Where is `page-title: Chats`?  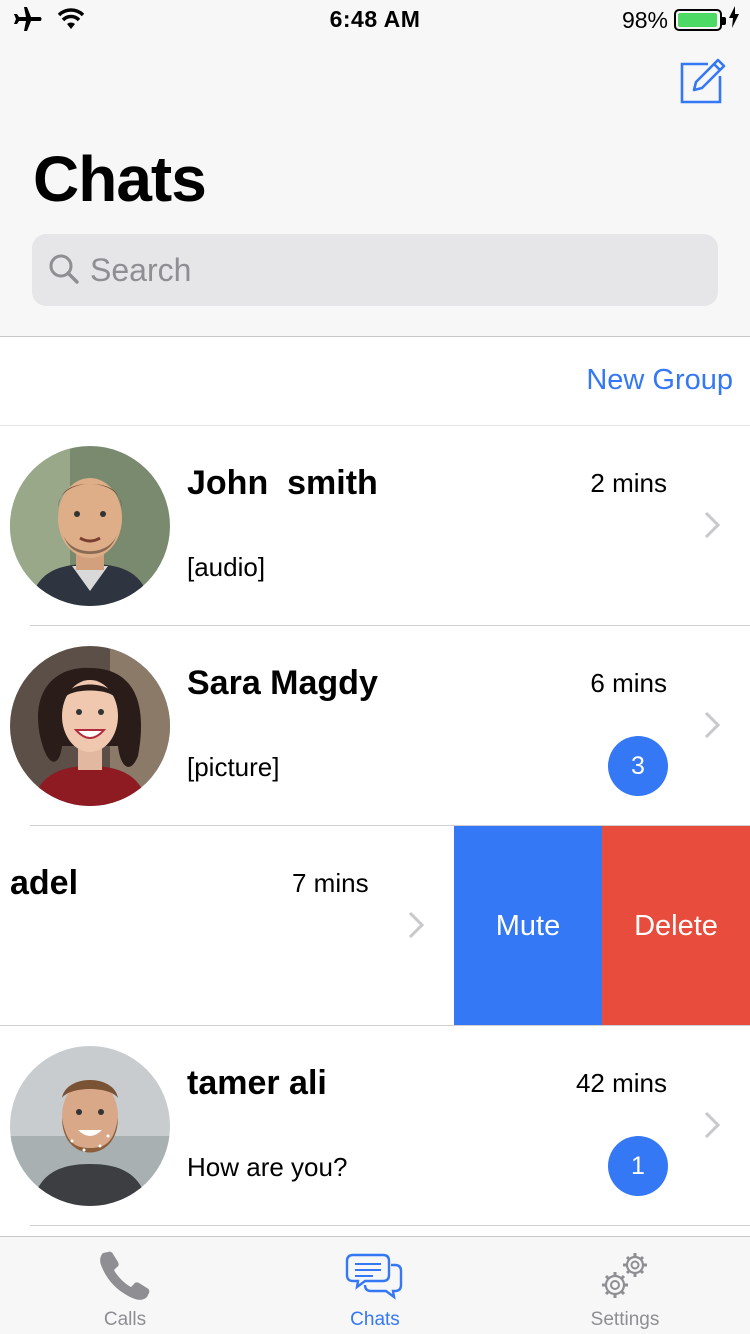 page-title: Chats is located at coordinates (120, 179).